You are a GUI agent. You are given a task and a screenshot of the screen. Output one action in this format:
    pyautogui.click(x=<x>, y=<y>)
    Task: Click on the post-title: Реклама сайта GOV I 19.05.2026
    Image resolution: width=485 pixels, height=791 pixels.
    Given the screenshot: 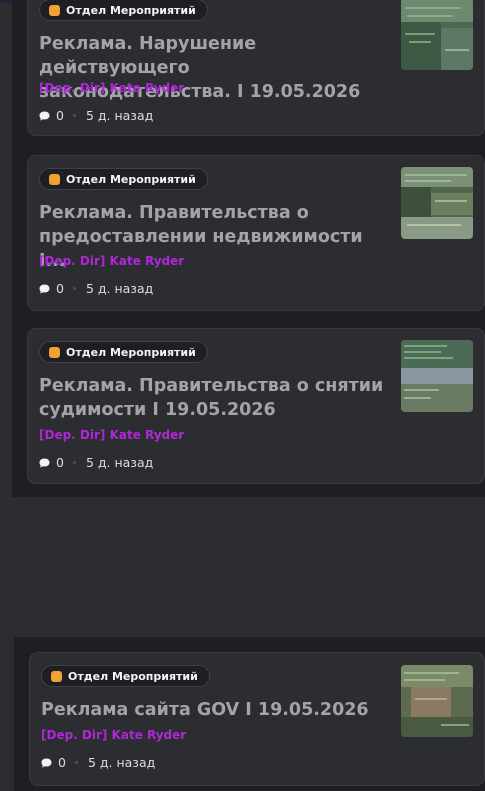 What is the action you would take?
    pyautogui.click(x=213, y=710)
    